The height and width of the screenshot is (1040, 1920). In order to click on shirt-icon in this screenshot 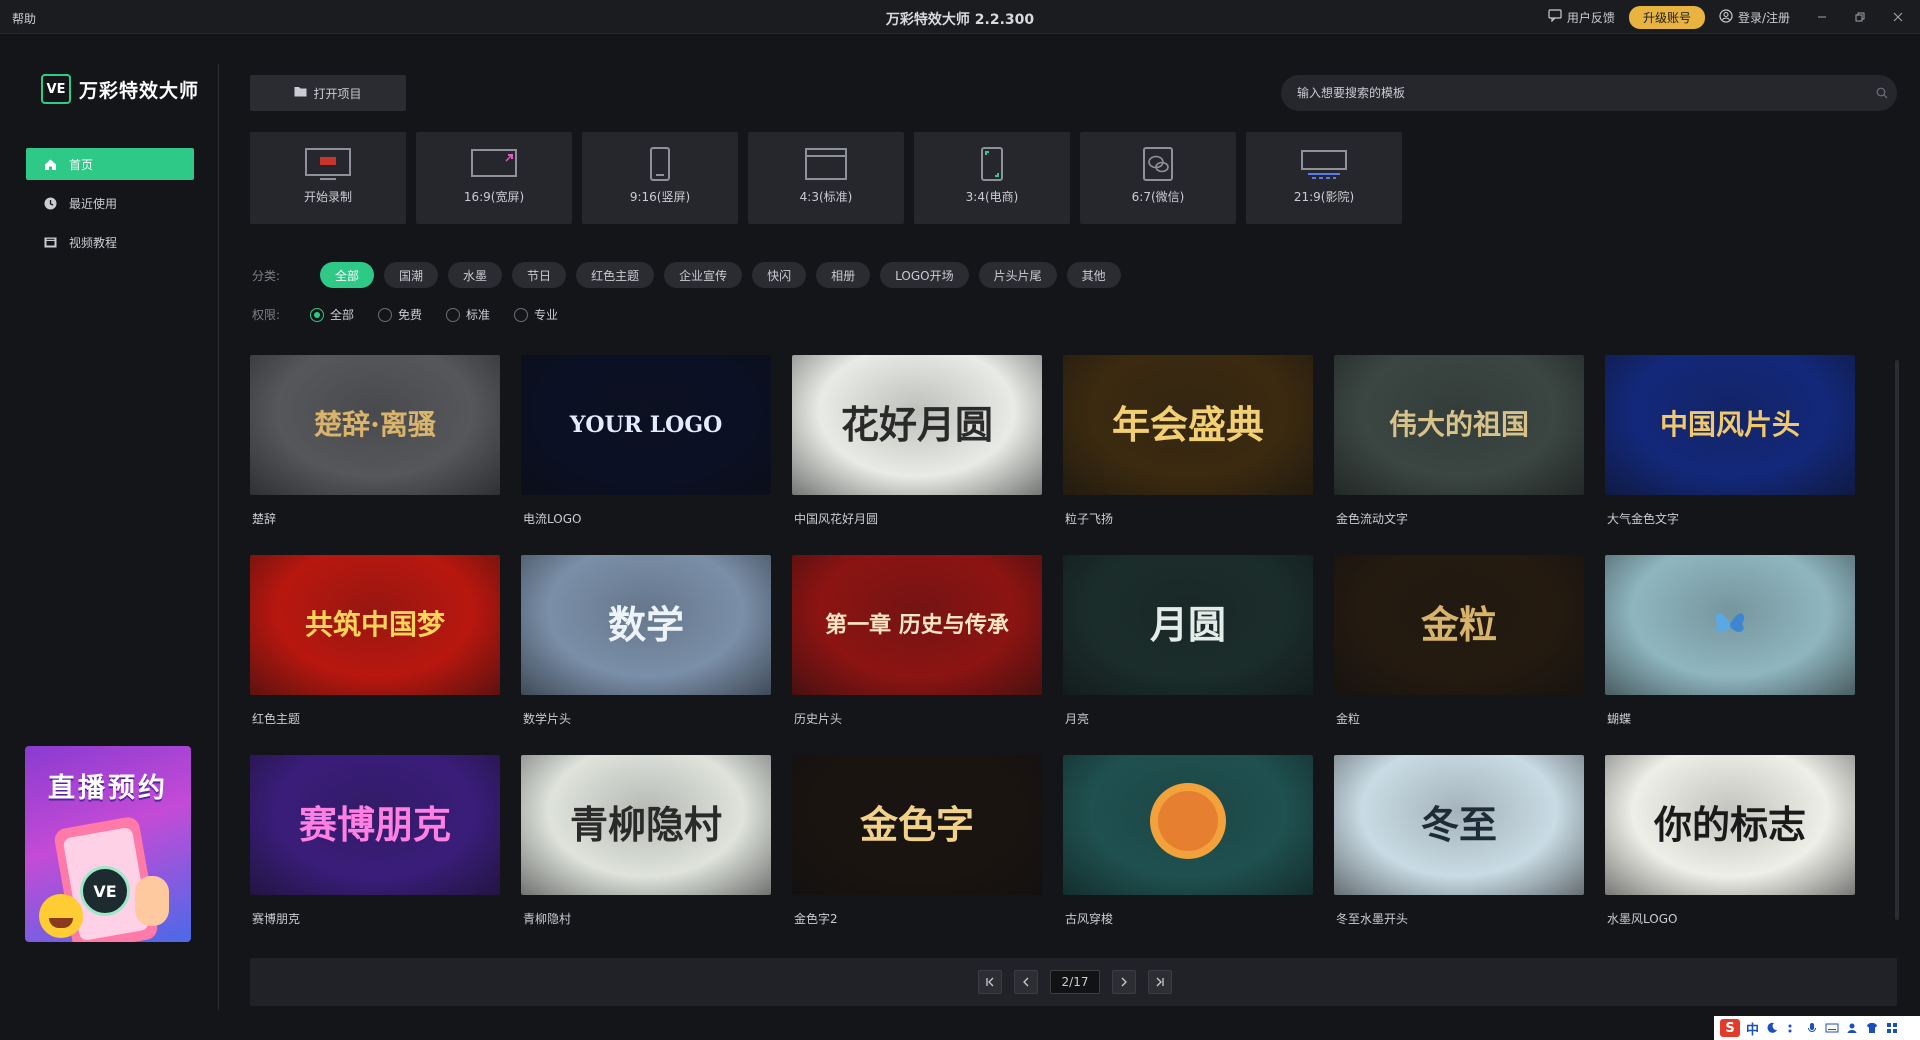, I will do `click(1872, 1028)`.